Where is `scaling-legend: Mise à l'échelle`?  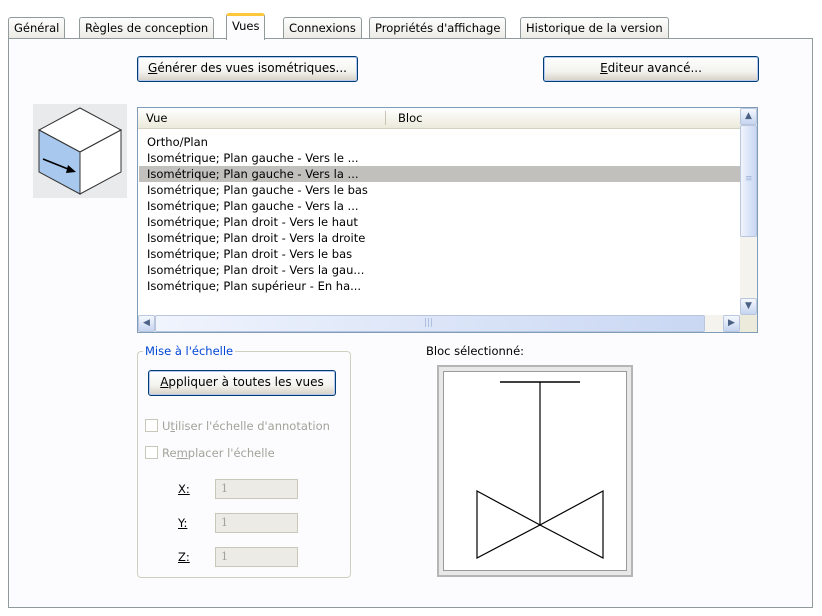
scaling-legend: Mise à l'échelle is located at coordinates (189, 351).